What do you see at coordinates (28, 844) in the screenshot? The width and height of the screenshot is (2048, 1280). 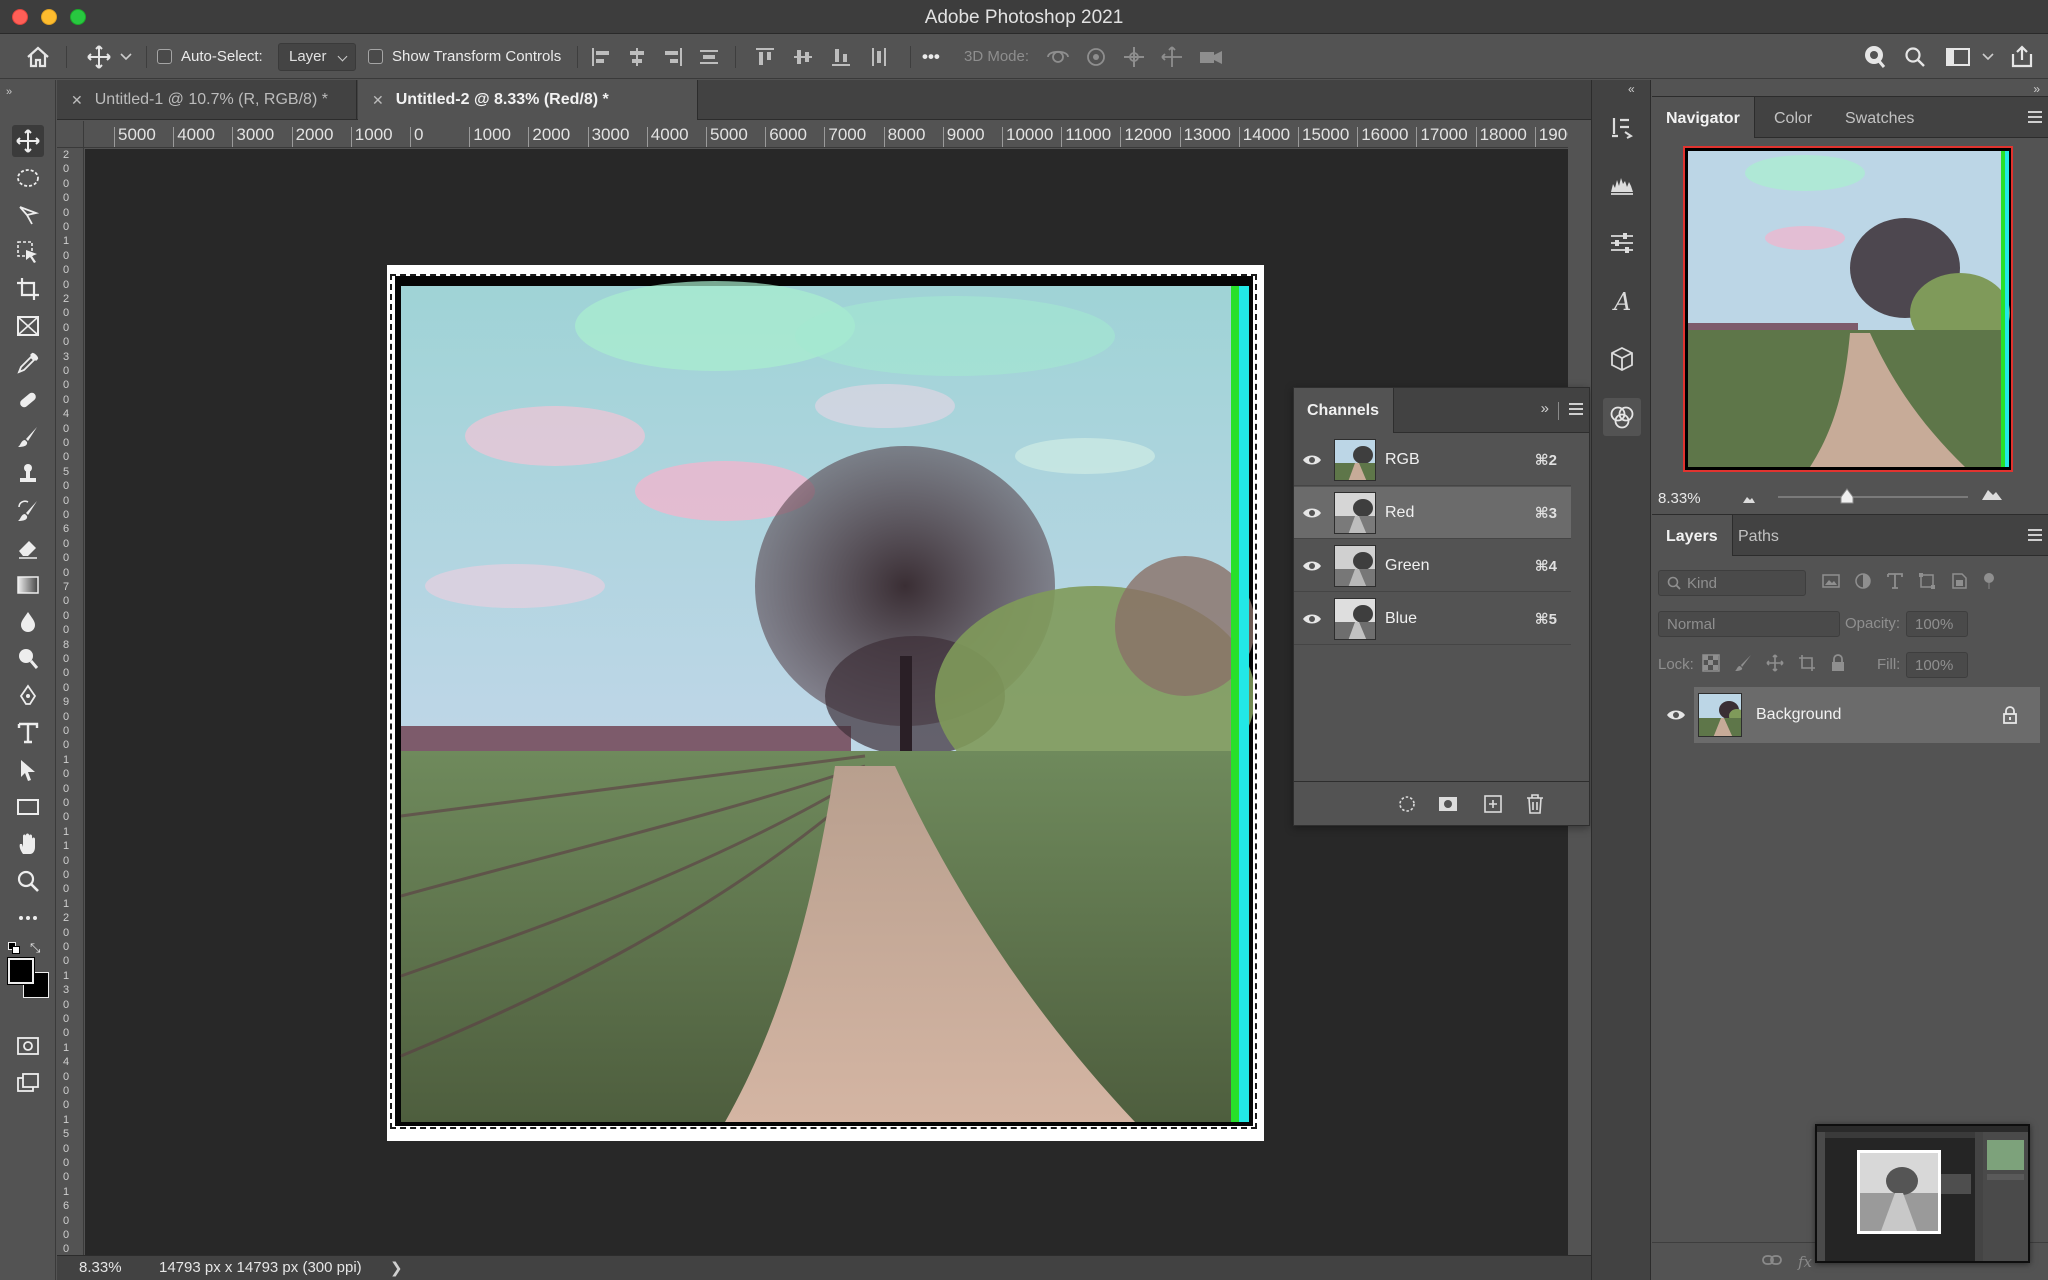 I see `hand-icon` at bounding box center [28, 844].